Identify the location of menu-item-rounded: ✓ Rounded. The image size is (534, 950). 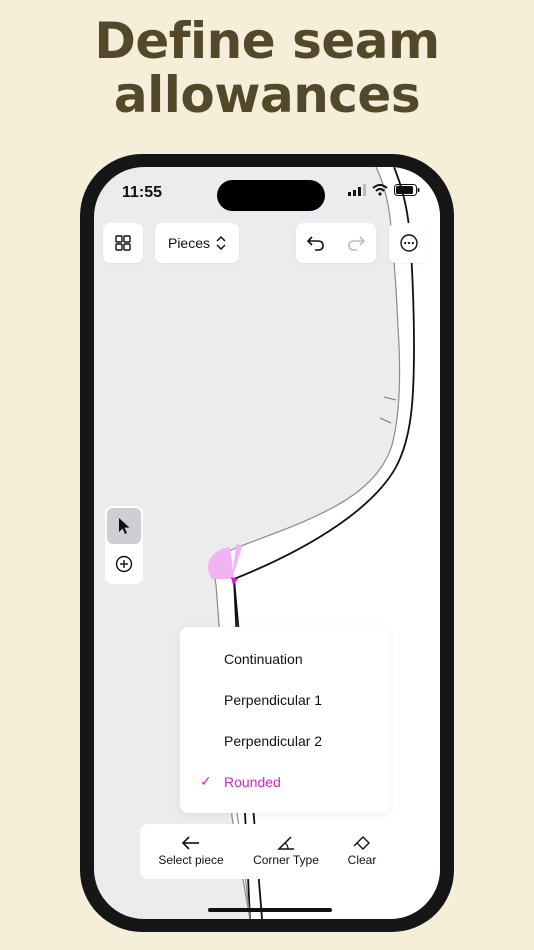
(284, 781).